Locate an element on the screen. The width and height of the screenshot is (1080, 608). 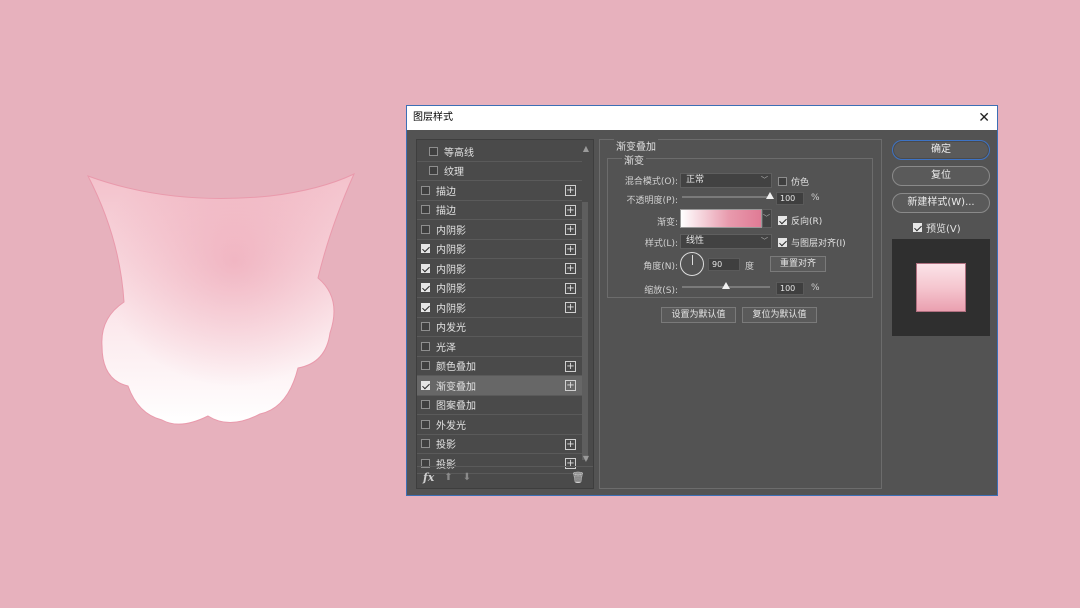
dither-label: 仿色 is located at coordinates (800, 183).